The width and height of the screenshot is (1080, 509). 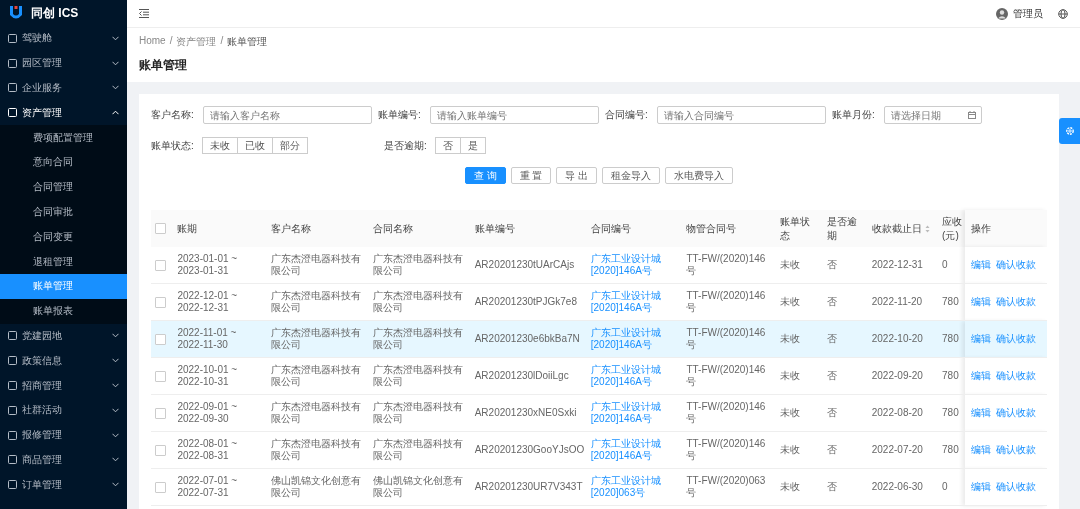 What do you see at coordinates (473, 145) in the screenshot?
I see `segment-option: 是` at bounding box center [473, 145].